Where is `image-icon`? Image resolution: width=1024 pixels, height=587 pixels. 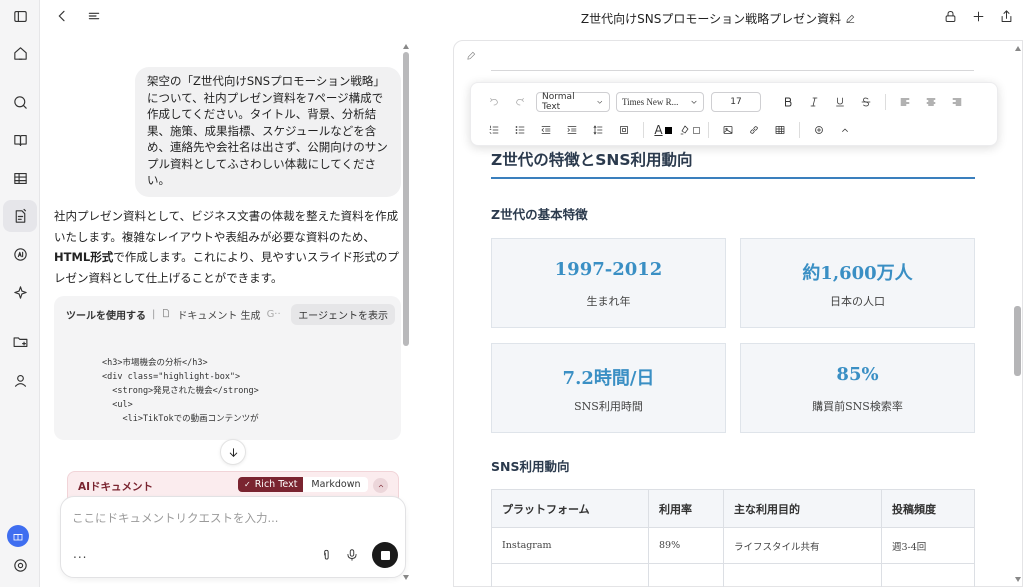
image-icon is located at coordinates (728, 130).